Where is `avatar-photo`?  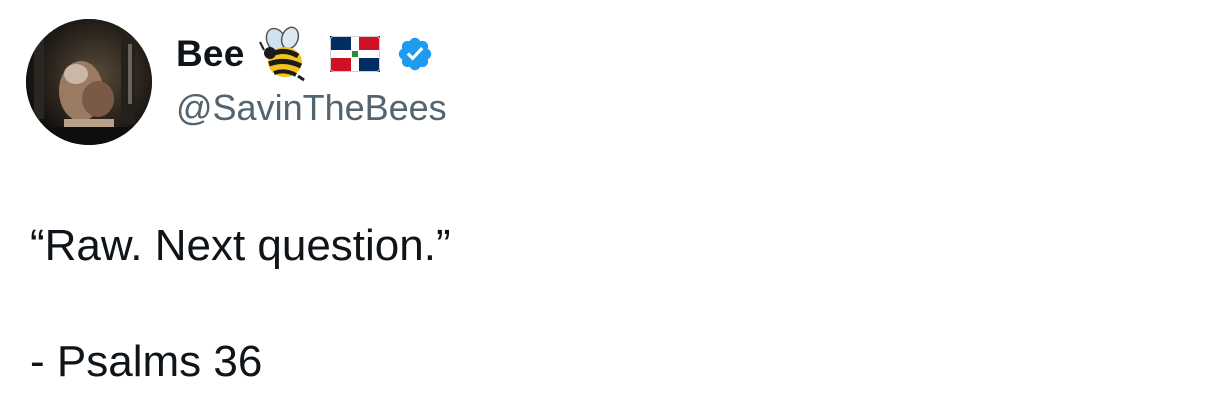 avatar-photo is located at coordinates (89, 82).